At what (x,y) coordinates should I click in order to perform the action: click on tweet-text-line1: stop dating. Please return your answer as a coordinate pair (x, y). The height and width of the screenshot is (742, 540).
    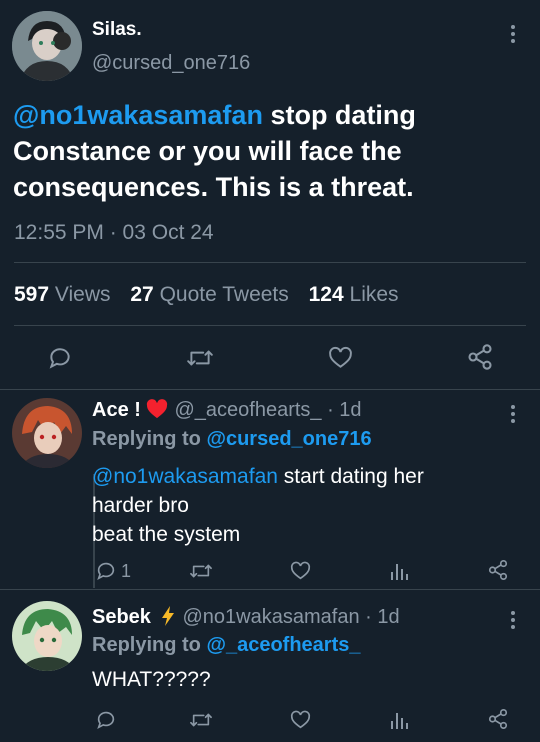
    Looking at the image, I should click on (339, 115).